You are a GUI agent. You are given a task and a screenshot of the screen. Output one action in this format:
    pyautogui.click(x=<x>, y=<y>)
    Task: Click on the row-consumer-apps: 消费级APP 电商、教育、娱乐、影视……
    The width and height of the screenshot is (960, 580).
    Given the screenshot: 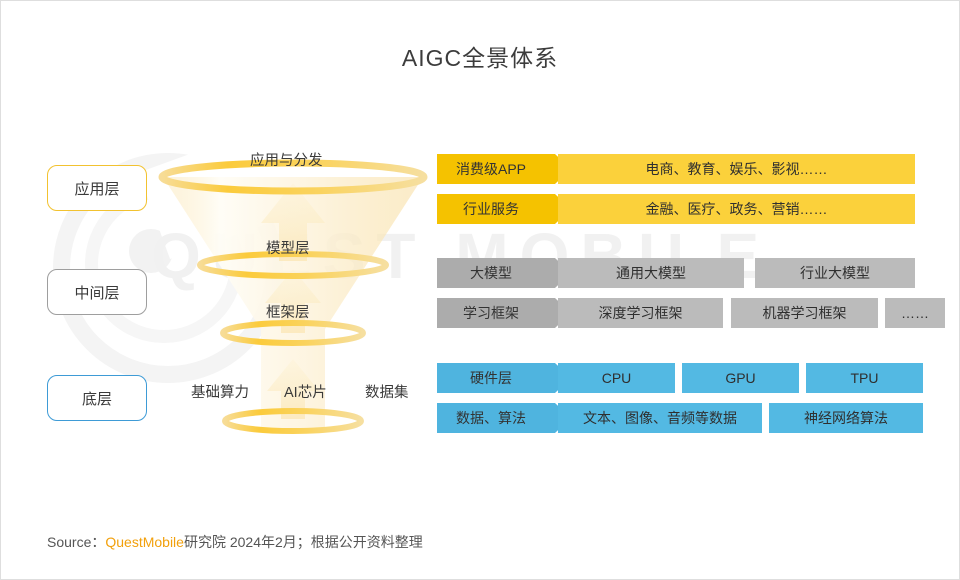 What is the action you would take?
    pyautogui.click(x=676, y=169)
    